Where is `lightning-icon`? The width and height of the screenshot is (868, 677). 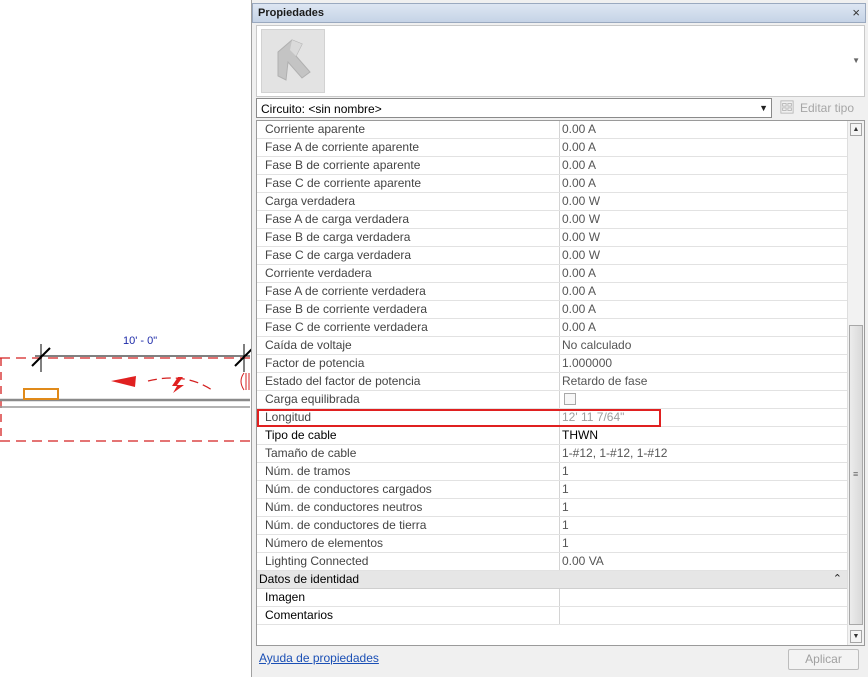 lightning-icon is located at coordinates (178, 385).